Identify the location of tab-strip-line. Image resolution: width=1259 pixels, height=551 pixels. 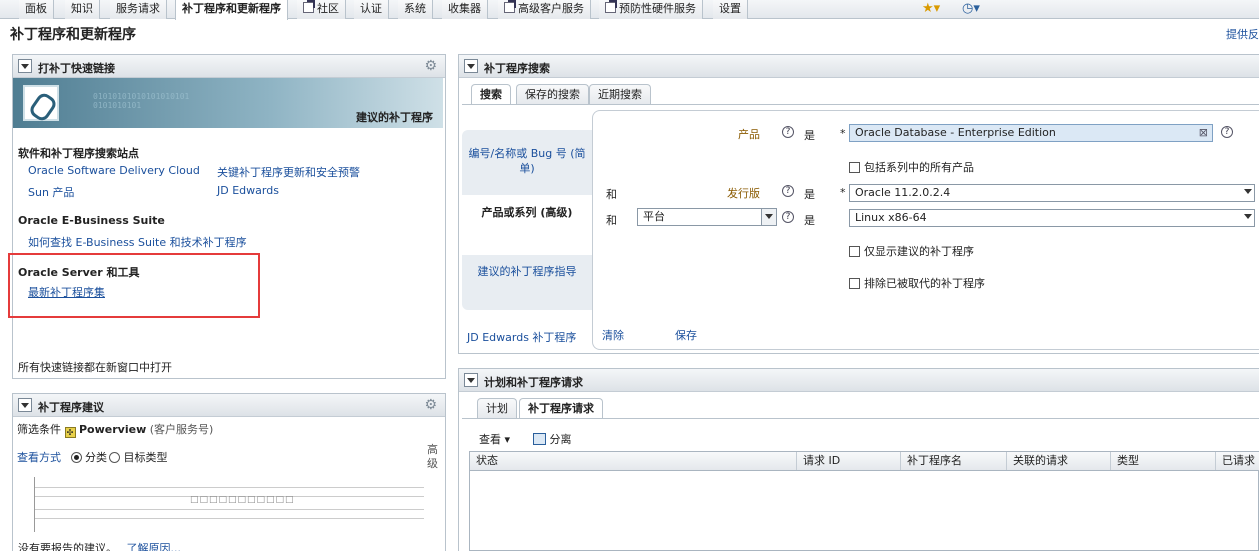
(860, 104).